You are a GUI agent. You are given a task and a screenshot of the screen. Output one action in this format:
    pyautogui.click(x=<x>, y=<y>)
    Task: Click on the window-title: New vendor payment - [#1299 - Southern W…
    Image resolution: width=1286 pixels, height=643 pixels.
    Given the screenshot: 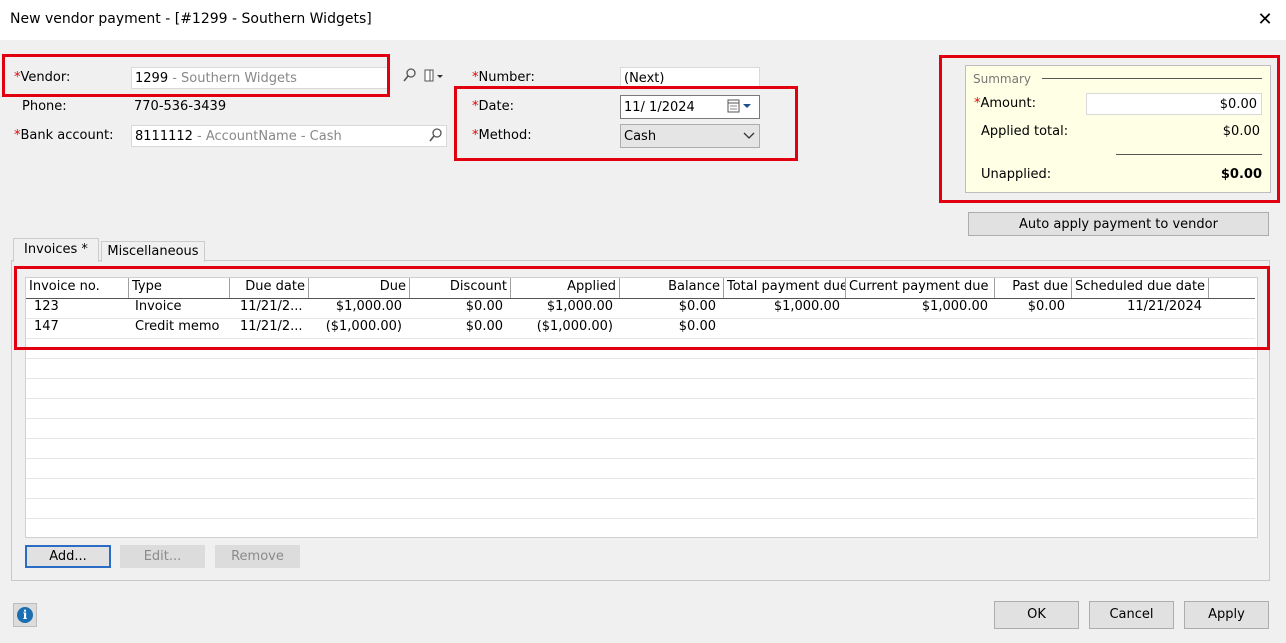 What is the action you would take?
    pyautogui.click(x=191, y=19)
    